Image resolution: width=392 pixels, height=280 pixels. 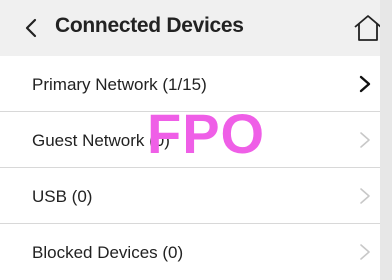 I want to click on back-button, so click(x=31, y=28).